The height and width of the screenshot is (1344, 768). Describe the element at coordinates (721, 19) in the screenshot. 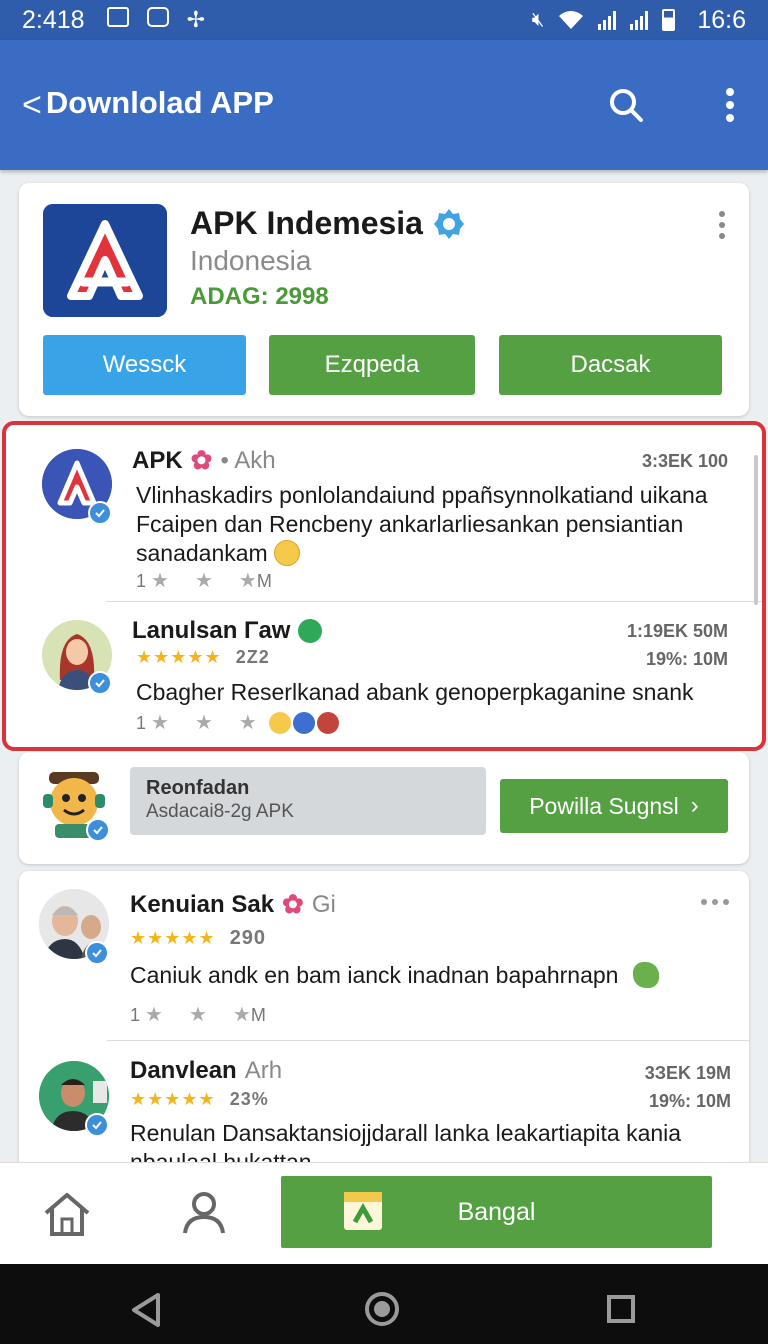

I see `status-clock: 16:6` at that location.